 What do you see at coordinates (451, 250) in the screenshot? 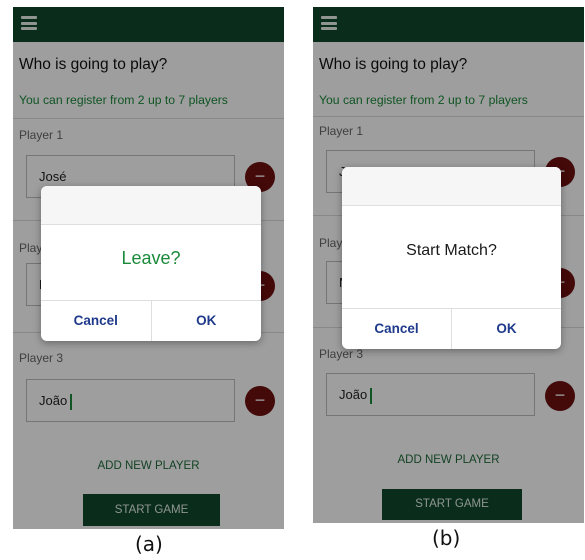
I see `dialog-message: Start Match?` at bounding box center [451, 250].